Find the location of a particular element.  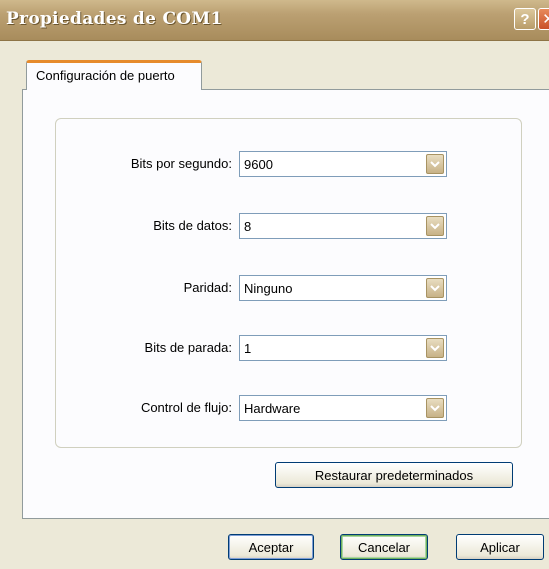

cancel-button: Cancelar is located at coordinates (384, 547).